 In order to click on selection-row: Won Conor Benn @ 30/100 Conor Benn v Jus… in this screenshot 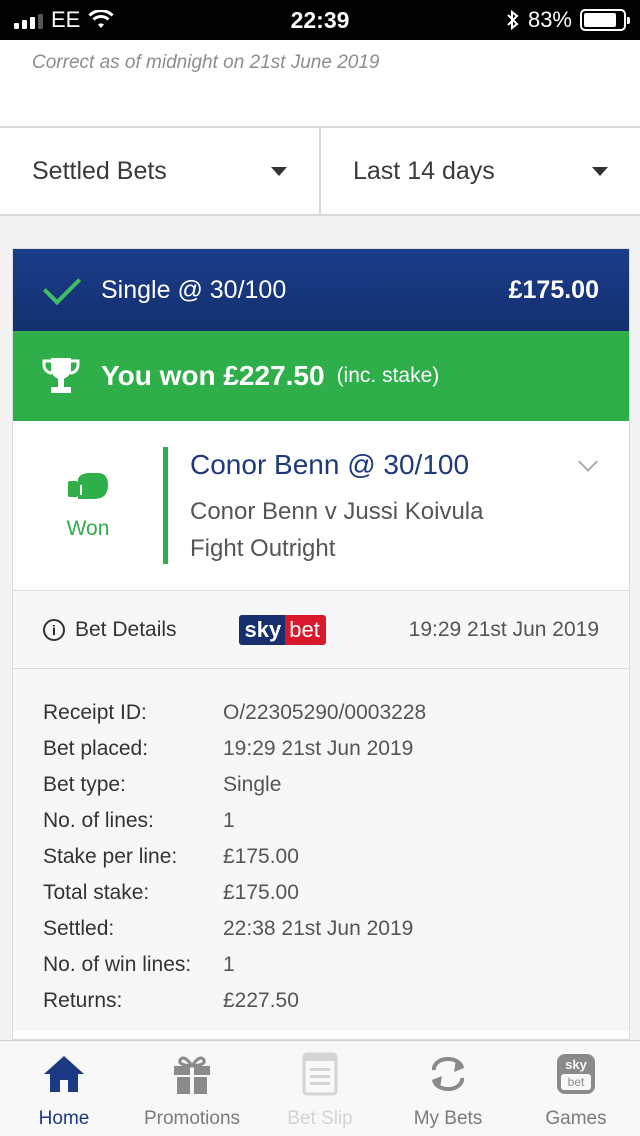, I will do `click(321, 506)`.